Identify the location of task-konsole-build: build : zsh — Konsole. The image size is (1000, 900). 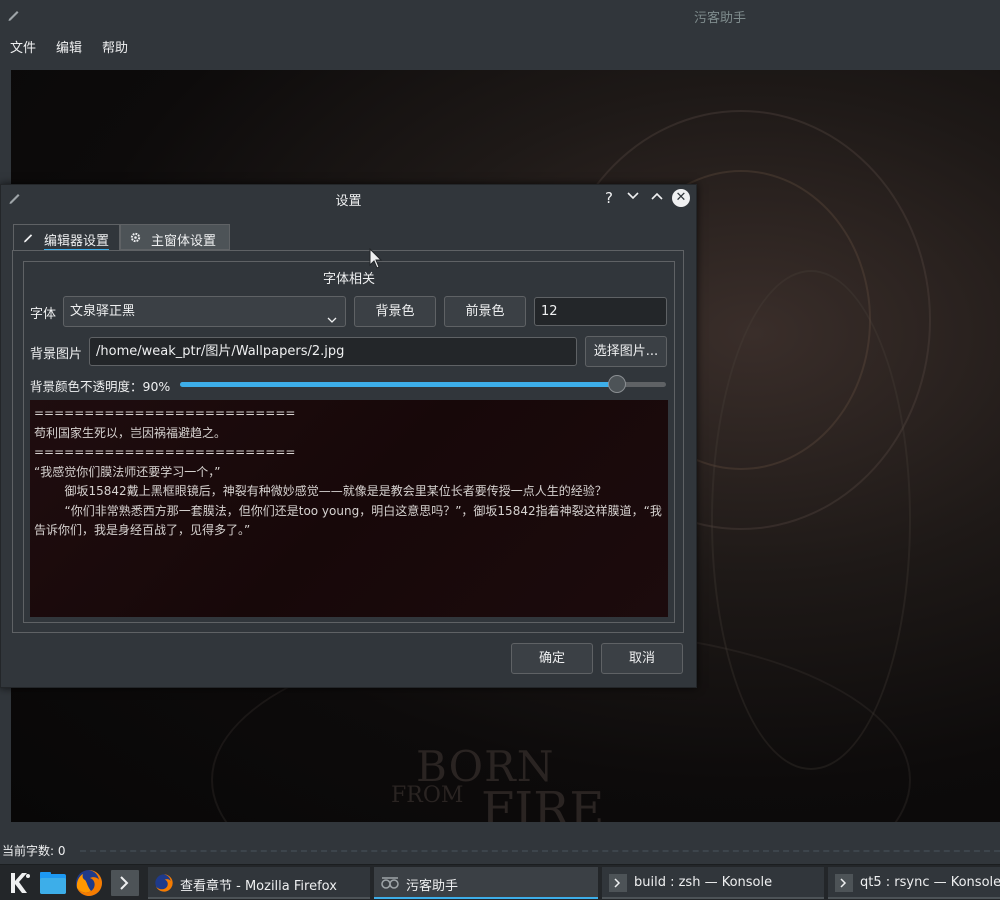
(713, 883).